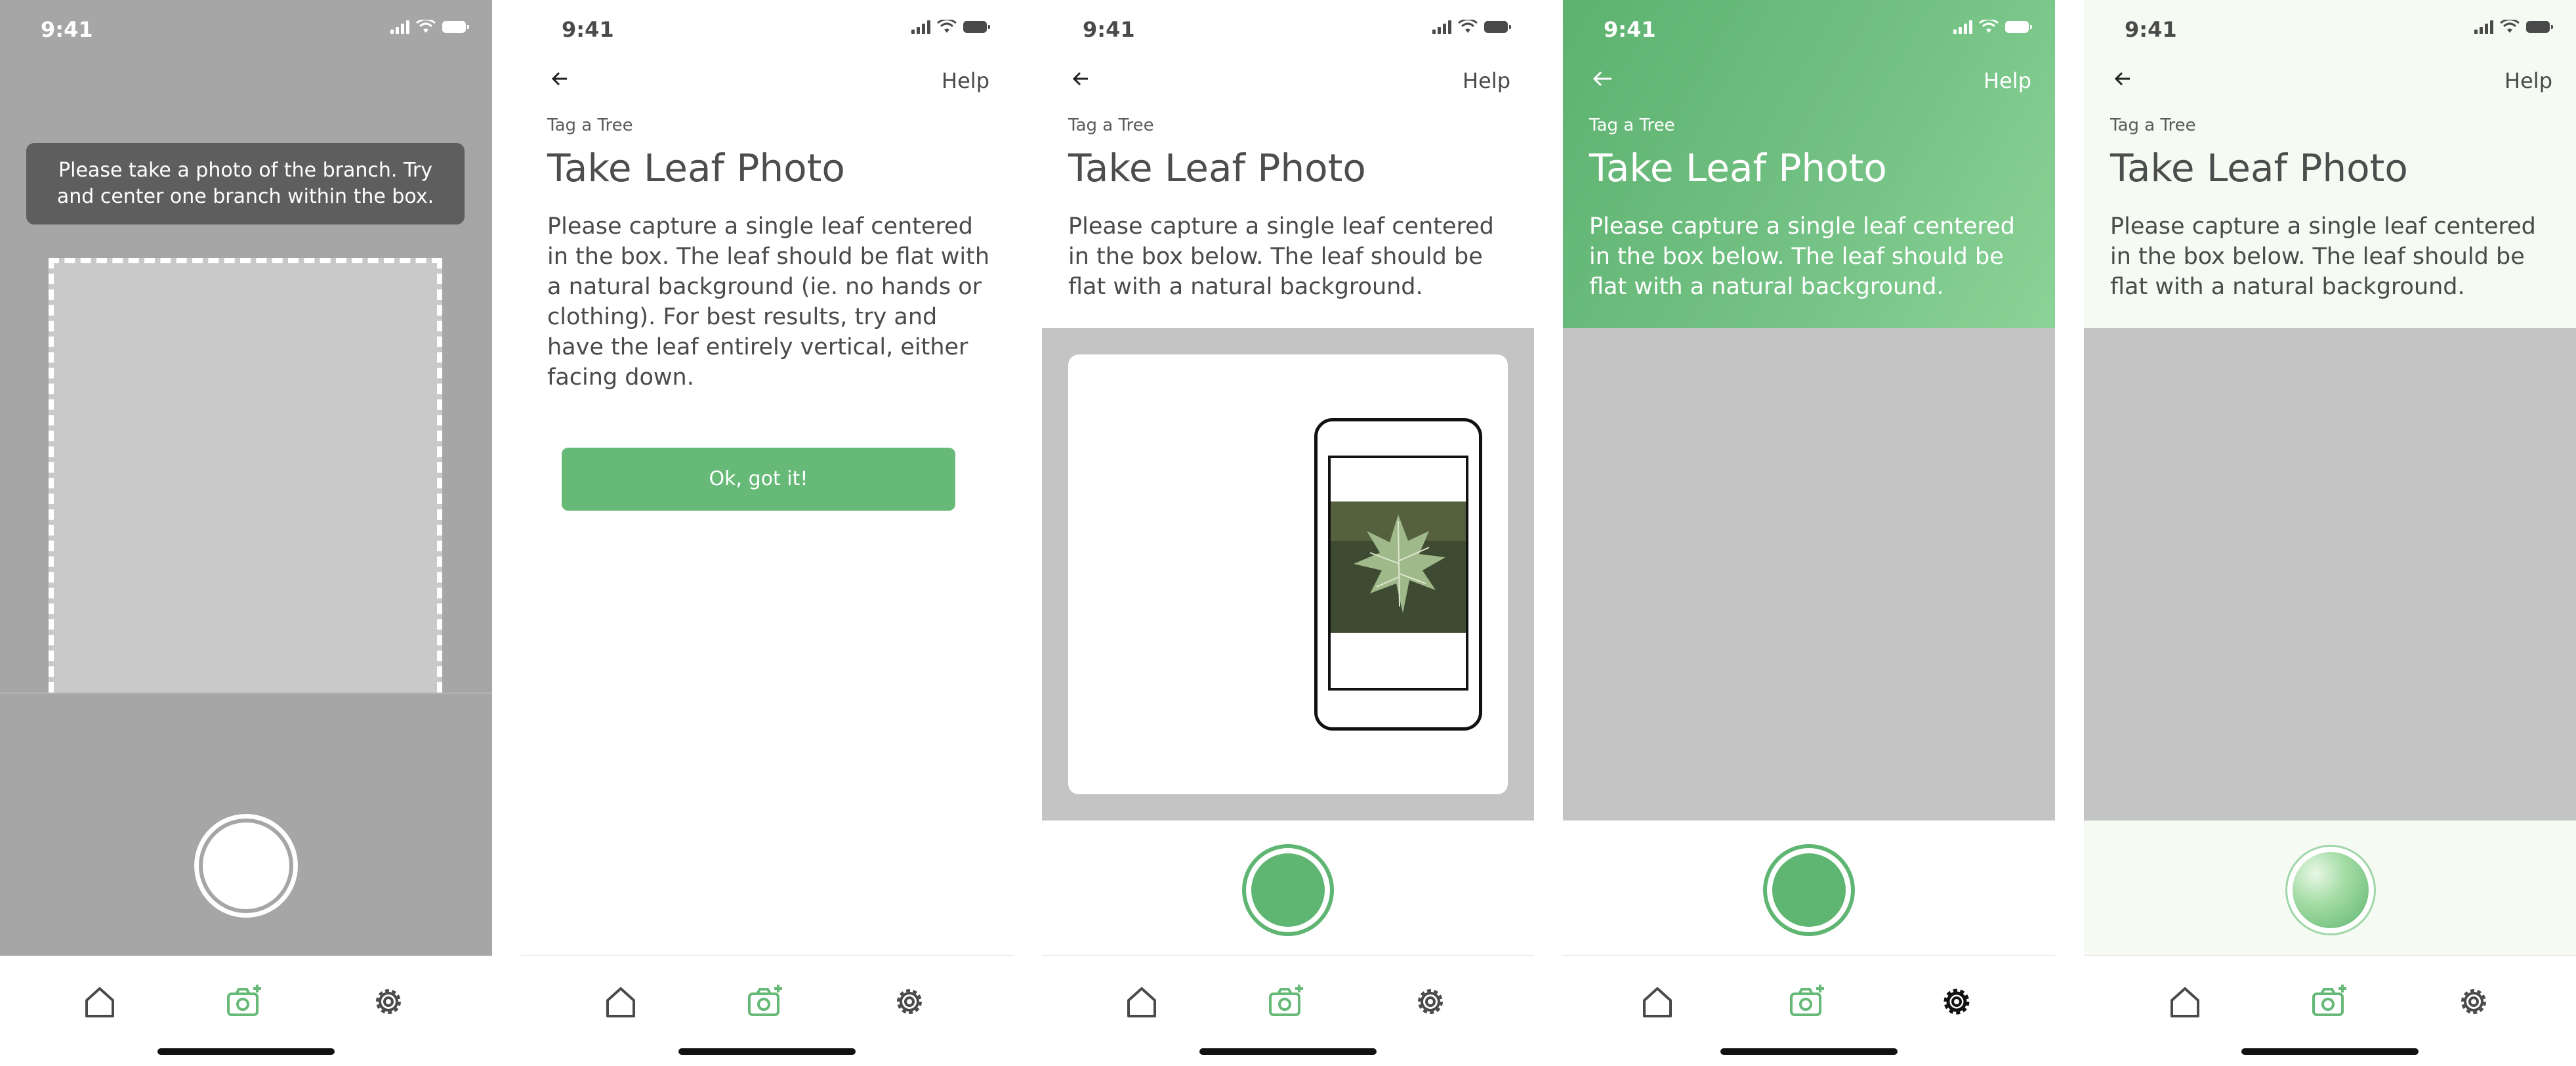  Describe the element at coordinates (758, 480) in the screenshot. I see `ok-got-it-button: Ok, got it!` at that location.